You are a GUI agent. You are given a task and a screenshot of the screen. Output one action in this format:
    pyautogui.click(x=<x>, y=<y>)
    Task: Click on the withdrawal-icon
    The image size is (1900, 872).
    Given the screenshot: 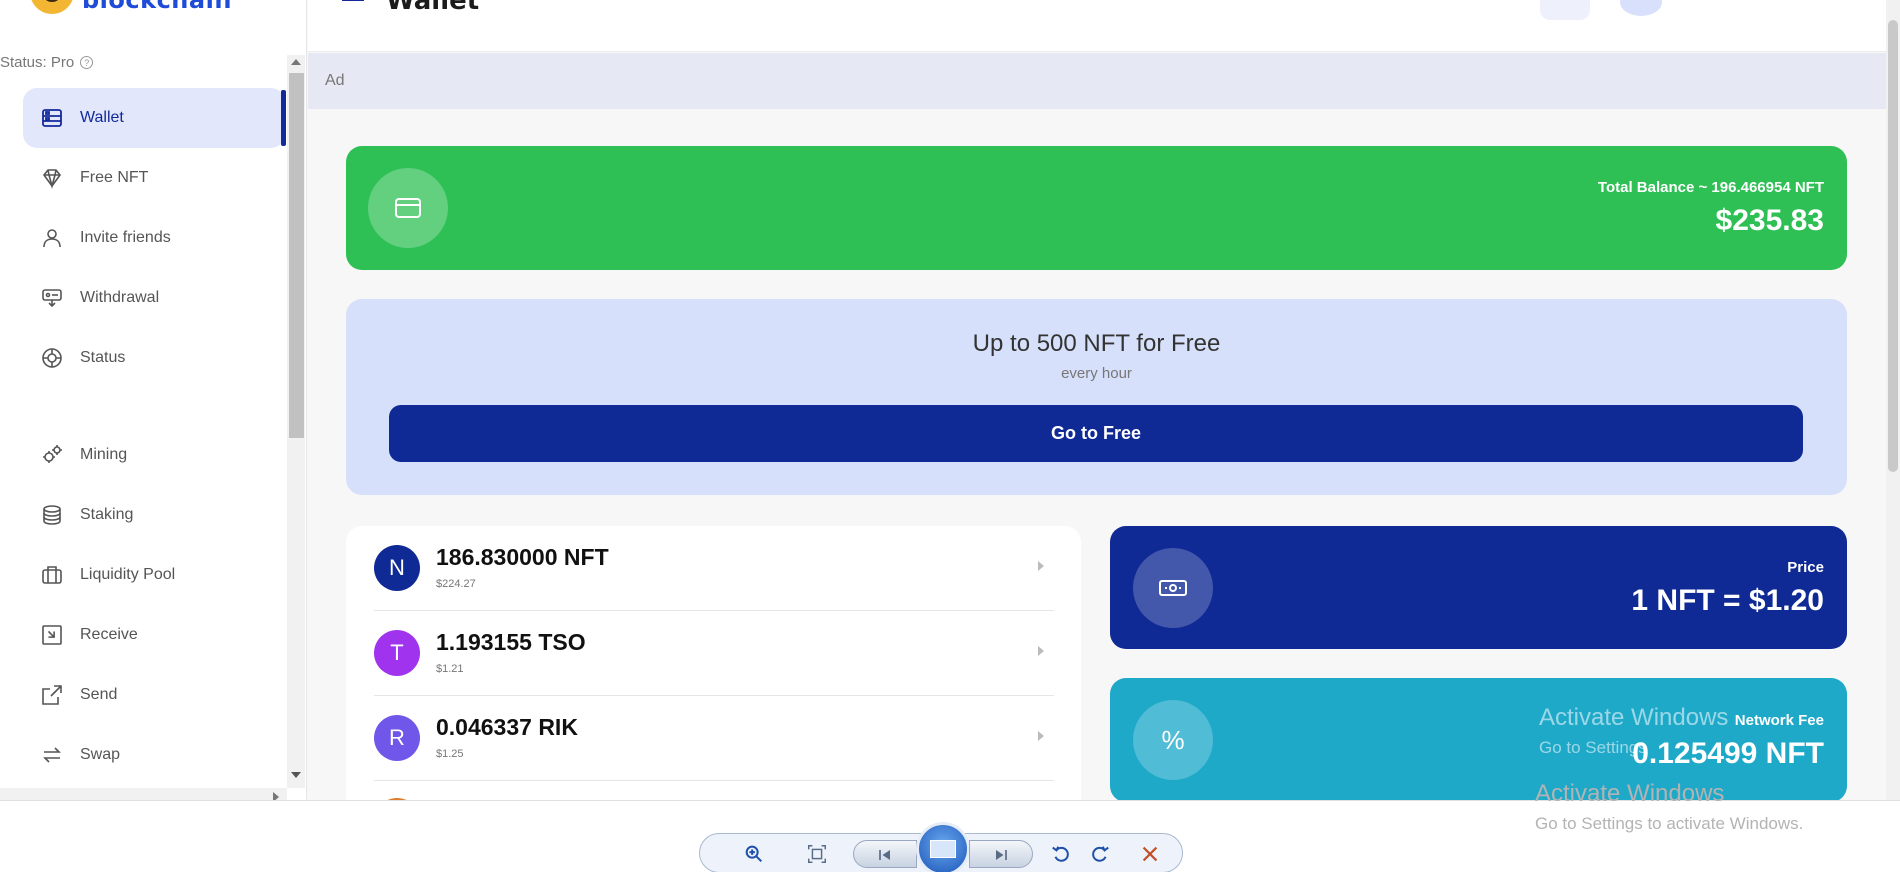 What is the action you would take?
    pyautogui.click(x=52, y=298)
    